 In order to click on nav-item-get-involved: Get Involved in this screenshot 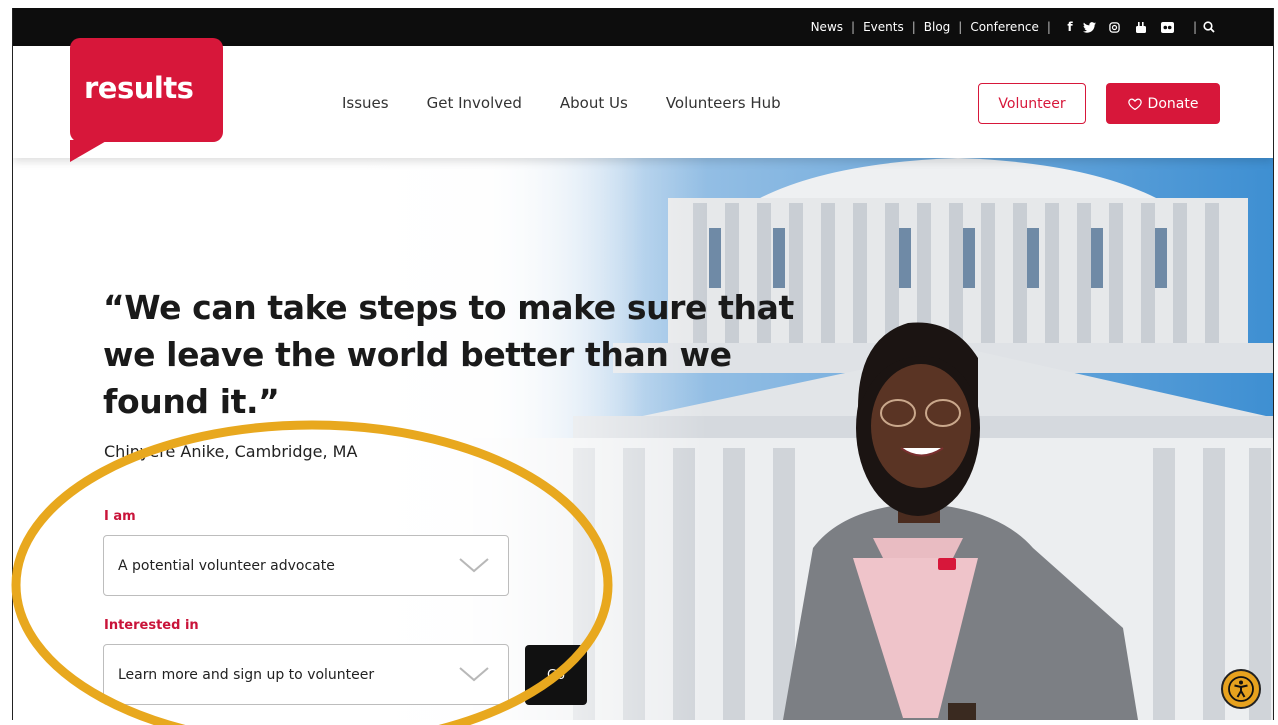, I will do `click(474, 103)`.